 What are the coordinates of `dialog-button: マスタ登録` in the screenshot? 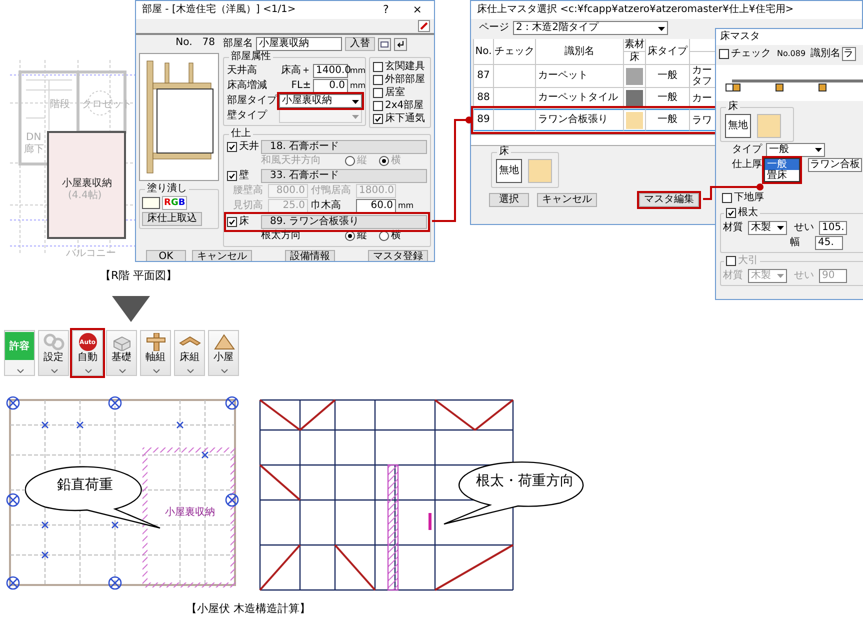 It's located at (398, 255).